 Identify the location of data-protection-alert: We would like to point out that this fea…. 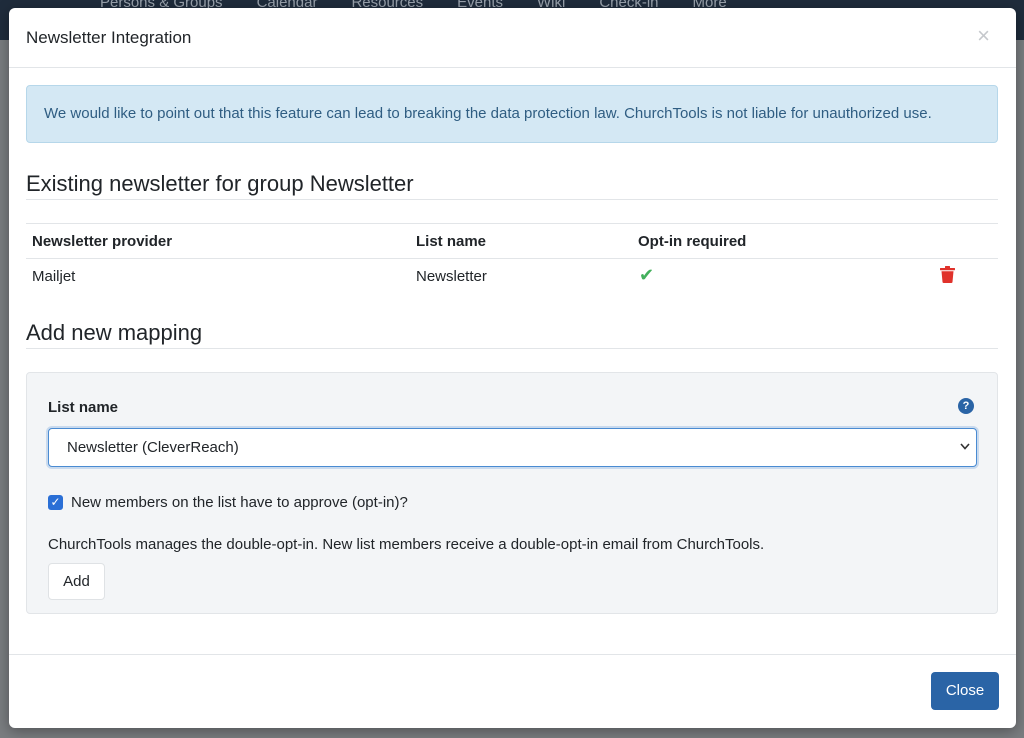
(512, 114).